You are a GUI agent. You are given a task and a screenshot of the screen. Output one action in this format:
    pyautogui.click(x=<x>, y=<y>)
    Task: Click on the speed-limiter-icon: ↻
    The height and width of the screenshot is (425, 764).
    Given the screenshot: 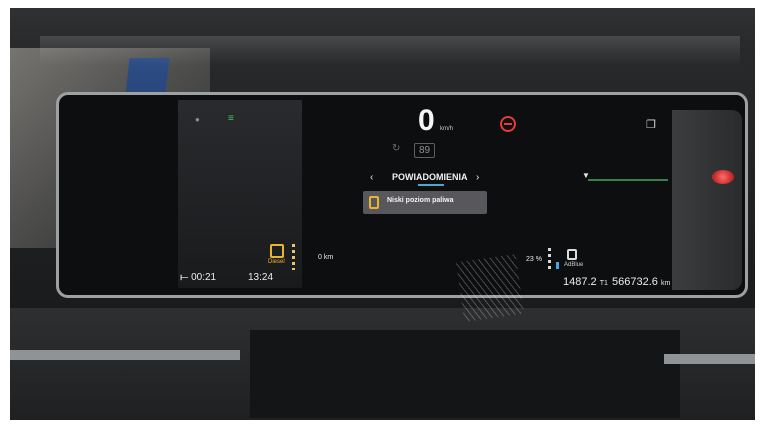 What is the action you would take?
    pyautogui.click(x=396, y=148)
    